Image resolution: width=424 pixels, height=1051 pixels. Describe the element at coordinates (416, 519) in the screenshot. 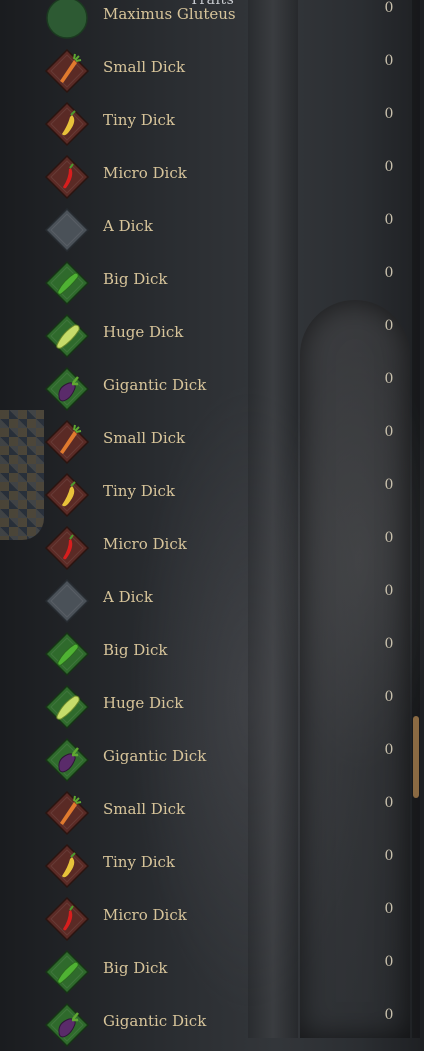

I see `scrollbar-track` at that location.